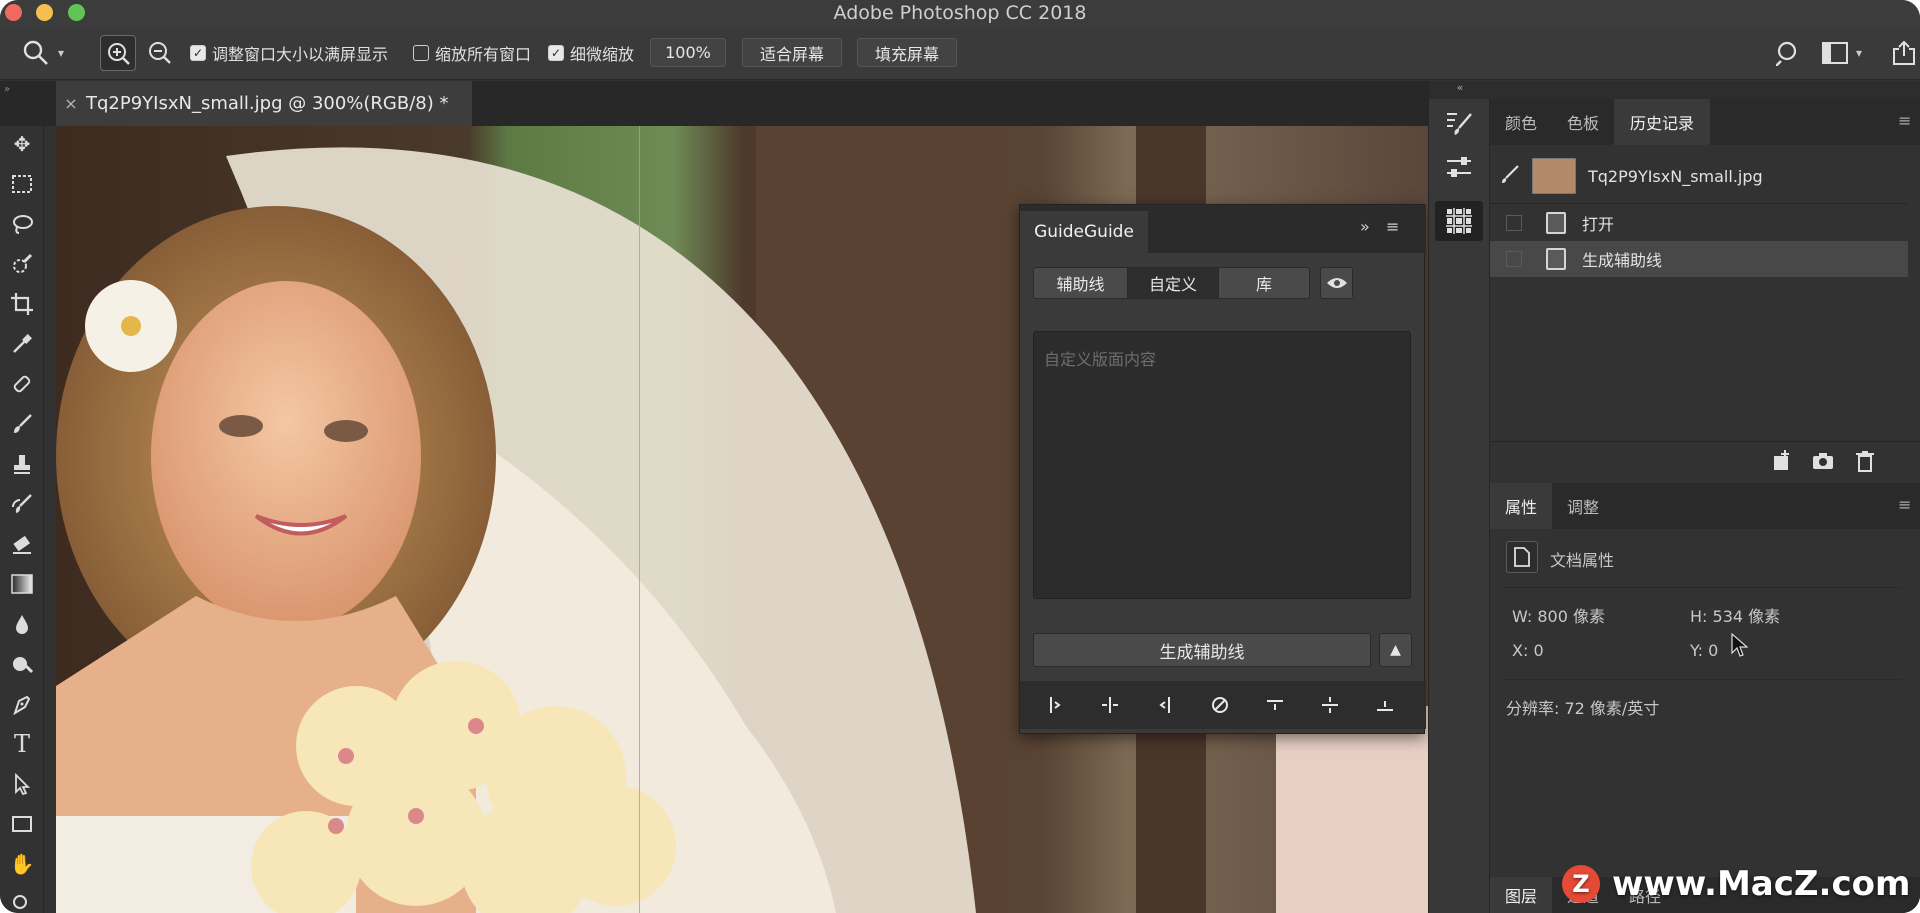 Image resolution: width=1920 pixels, height=913 pixels. I want to click on zoom-tool-small-icon, so click(22, 899).